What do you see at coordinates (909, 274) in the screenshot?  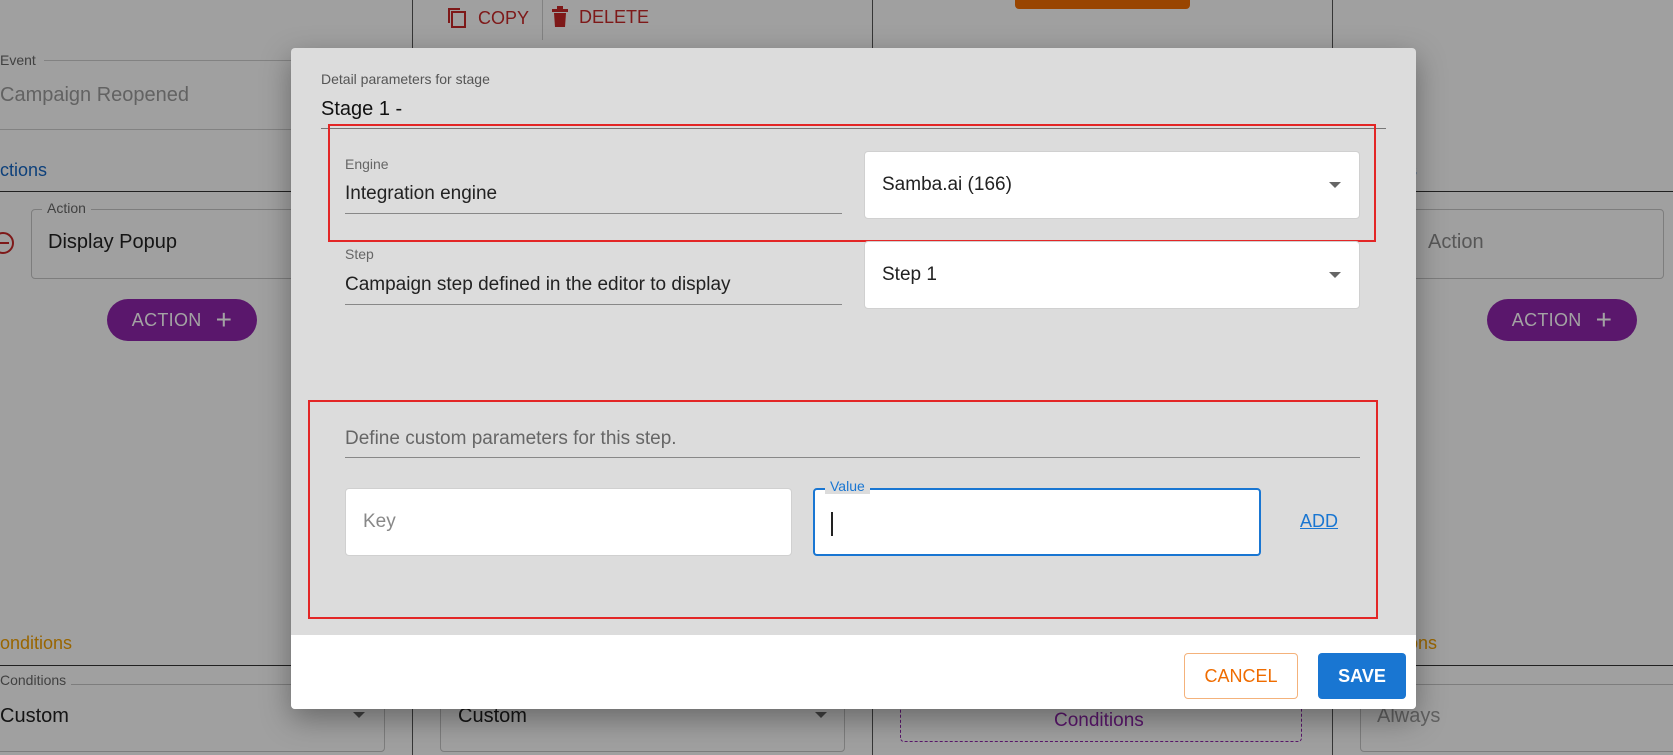 I see `step-selected-value: Step 1` at bounding box center [909, 274].